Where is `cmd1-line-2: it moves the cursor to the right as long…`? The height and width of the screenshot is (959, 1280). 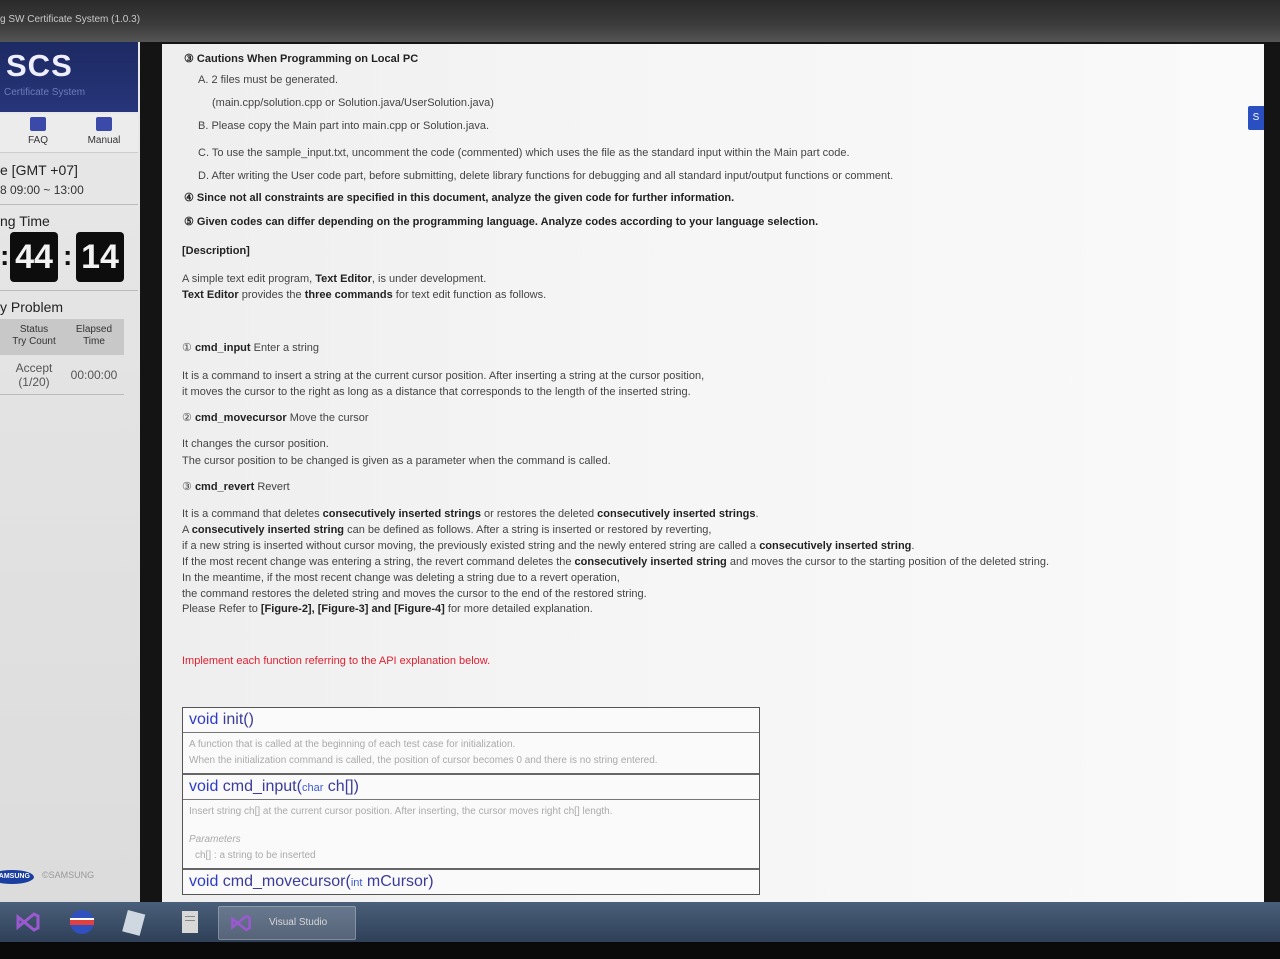
cmd1-line-2: it moves the cursor to the right as long… is located at coordinates (436, 392).